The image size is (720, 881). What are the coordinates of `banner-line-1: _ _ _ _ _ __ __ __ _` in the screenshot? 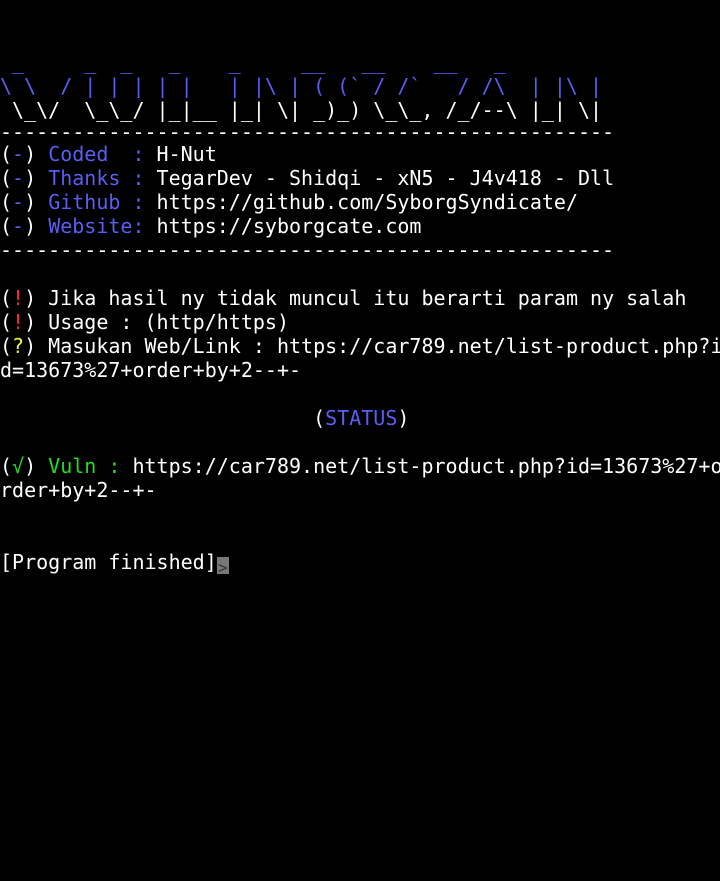 It's located at (265, 62).